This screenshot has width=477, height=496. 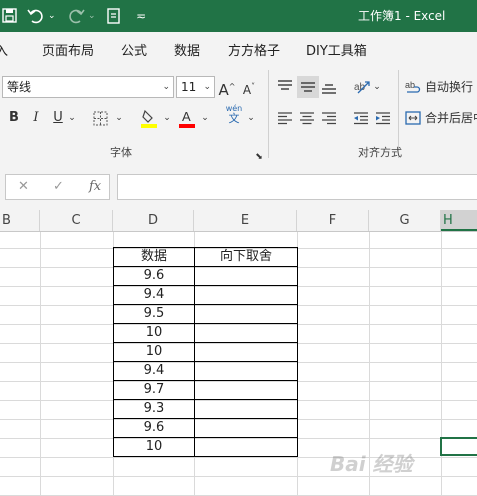 What do you see at coordinates (451, 118) in the screenshot?
I see `merge-center-button: 合并后居中` at bounding box center [451, 118].